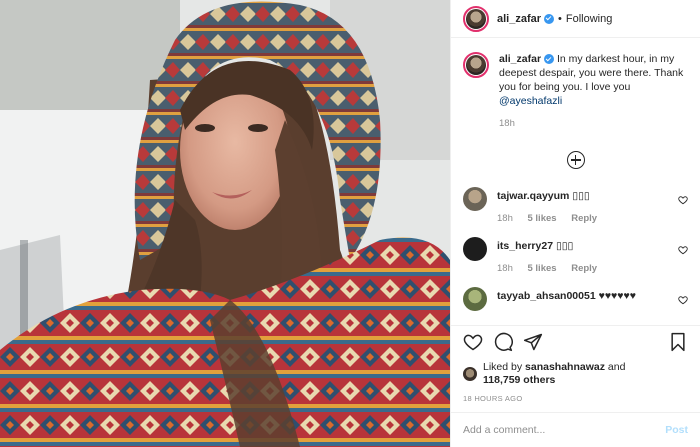 The image size is (700, 447). I want to click on comment-item: its_herry27 ▯▯▯ 18h 5 likes Reply, so click(575, 255).